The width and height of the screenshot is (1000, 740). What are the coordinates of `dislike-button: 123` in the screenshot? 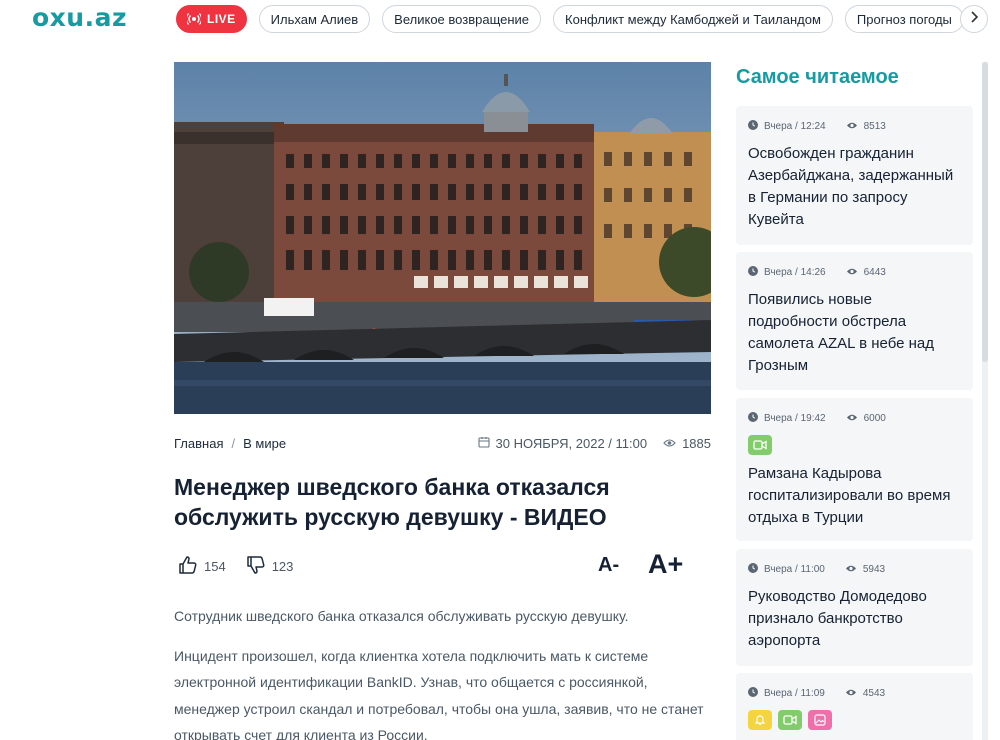 It's located at (270, 566).